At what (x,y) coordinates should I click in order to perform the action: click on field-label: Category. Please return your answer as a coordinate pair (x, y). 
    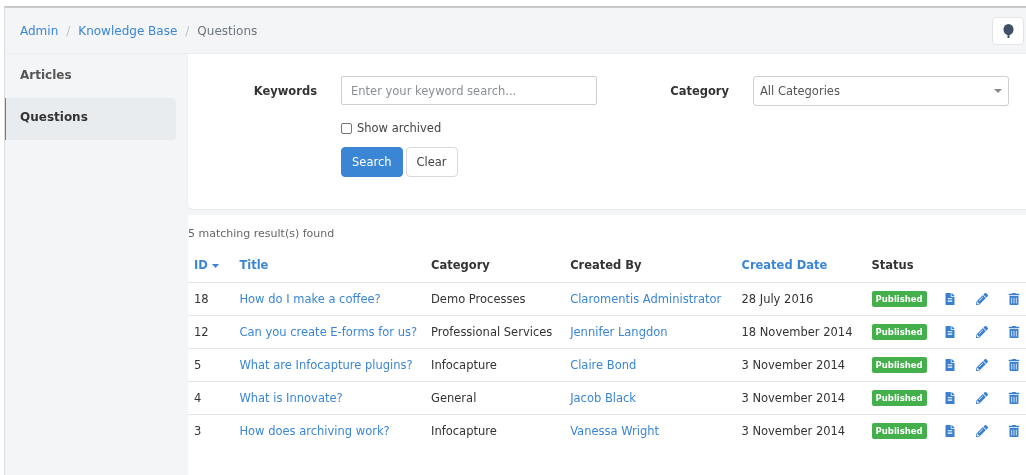
    Looking at the image, I should click on (699, 91).